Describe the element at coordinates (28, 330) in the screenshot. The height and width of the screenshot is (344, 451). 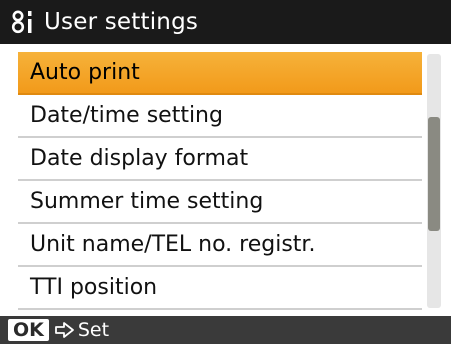
I see `ok-button: OK` at that location.